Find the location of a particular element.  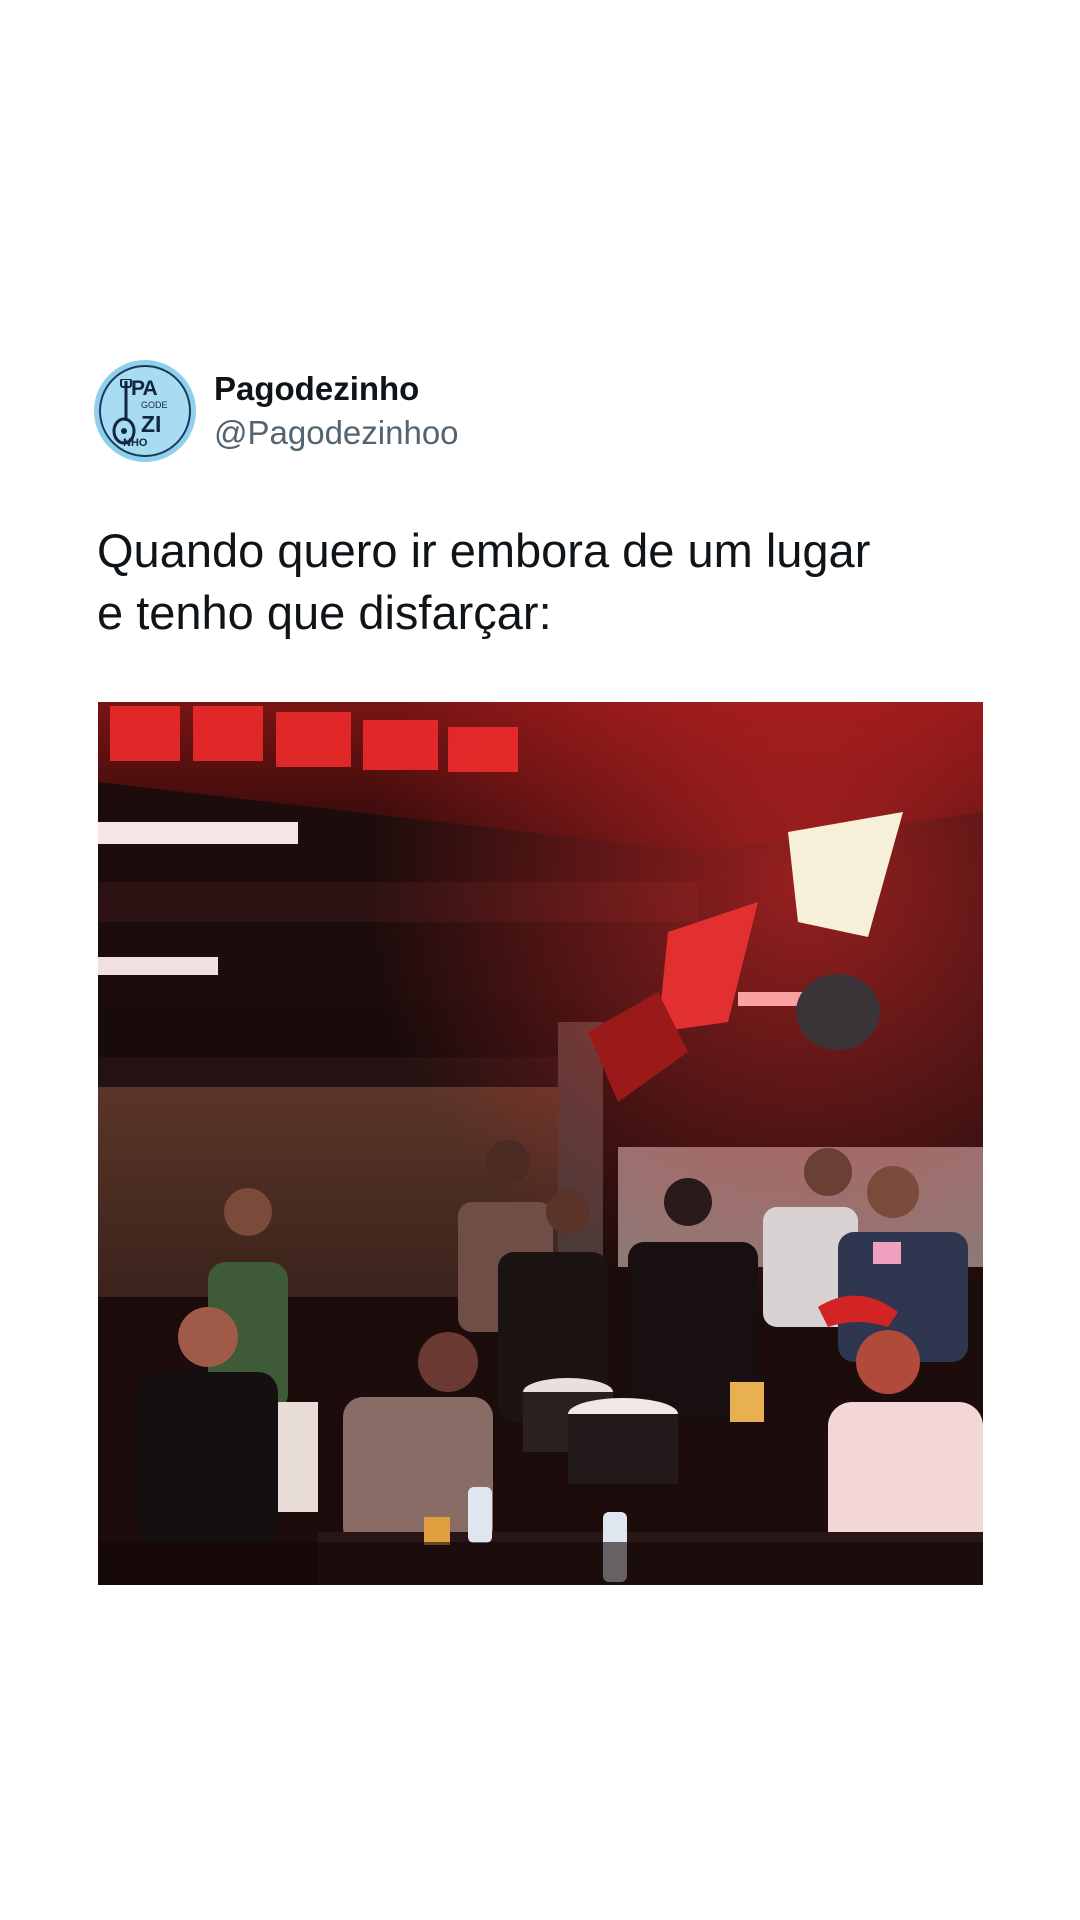

display-name: Pagodezinho is located at coordinates (336, 389).